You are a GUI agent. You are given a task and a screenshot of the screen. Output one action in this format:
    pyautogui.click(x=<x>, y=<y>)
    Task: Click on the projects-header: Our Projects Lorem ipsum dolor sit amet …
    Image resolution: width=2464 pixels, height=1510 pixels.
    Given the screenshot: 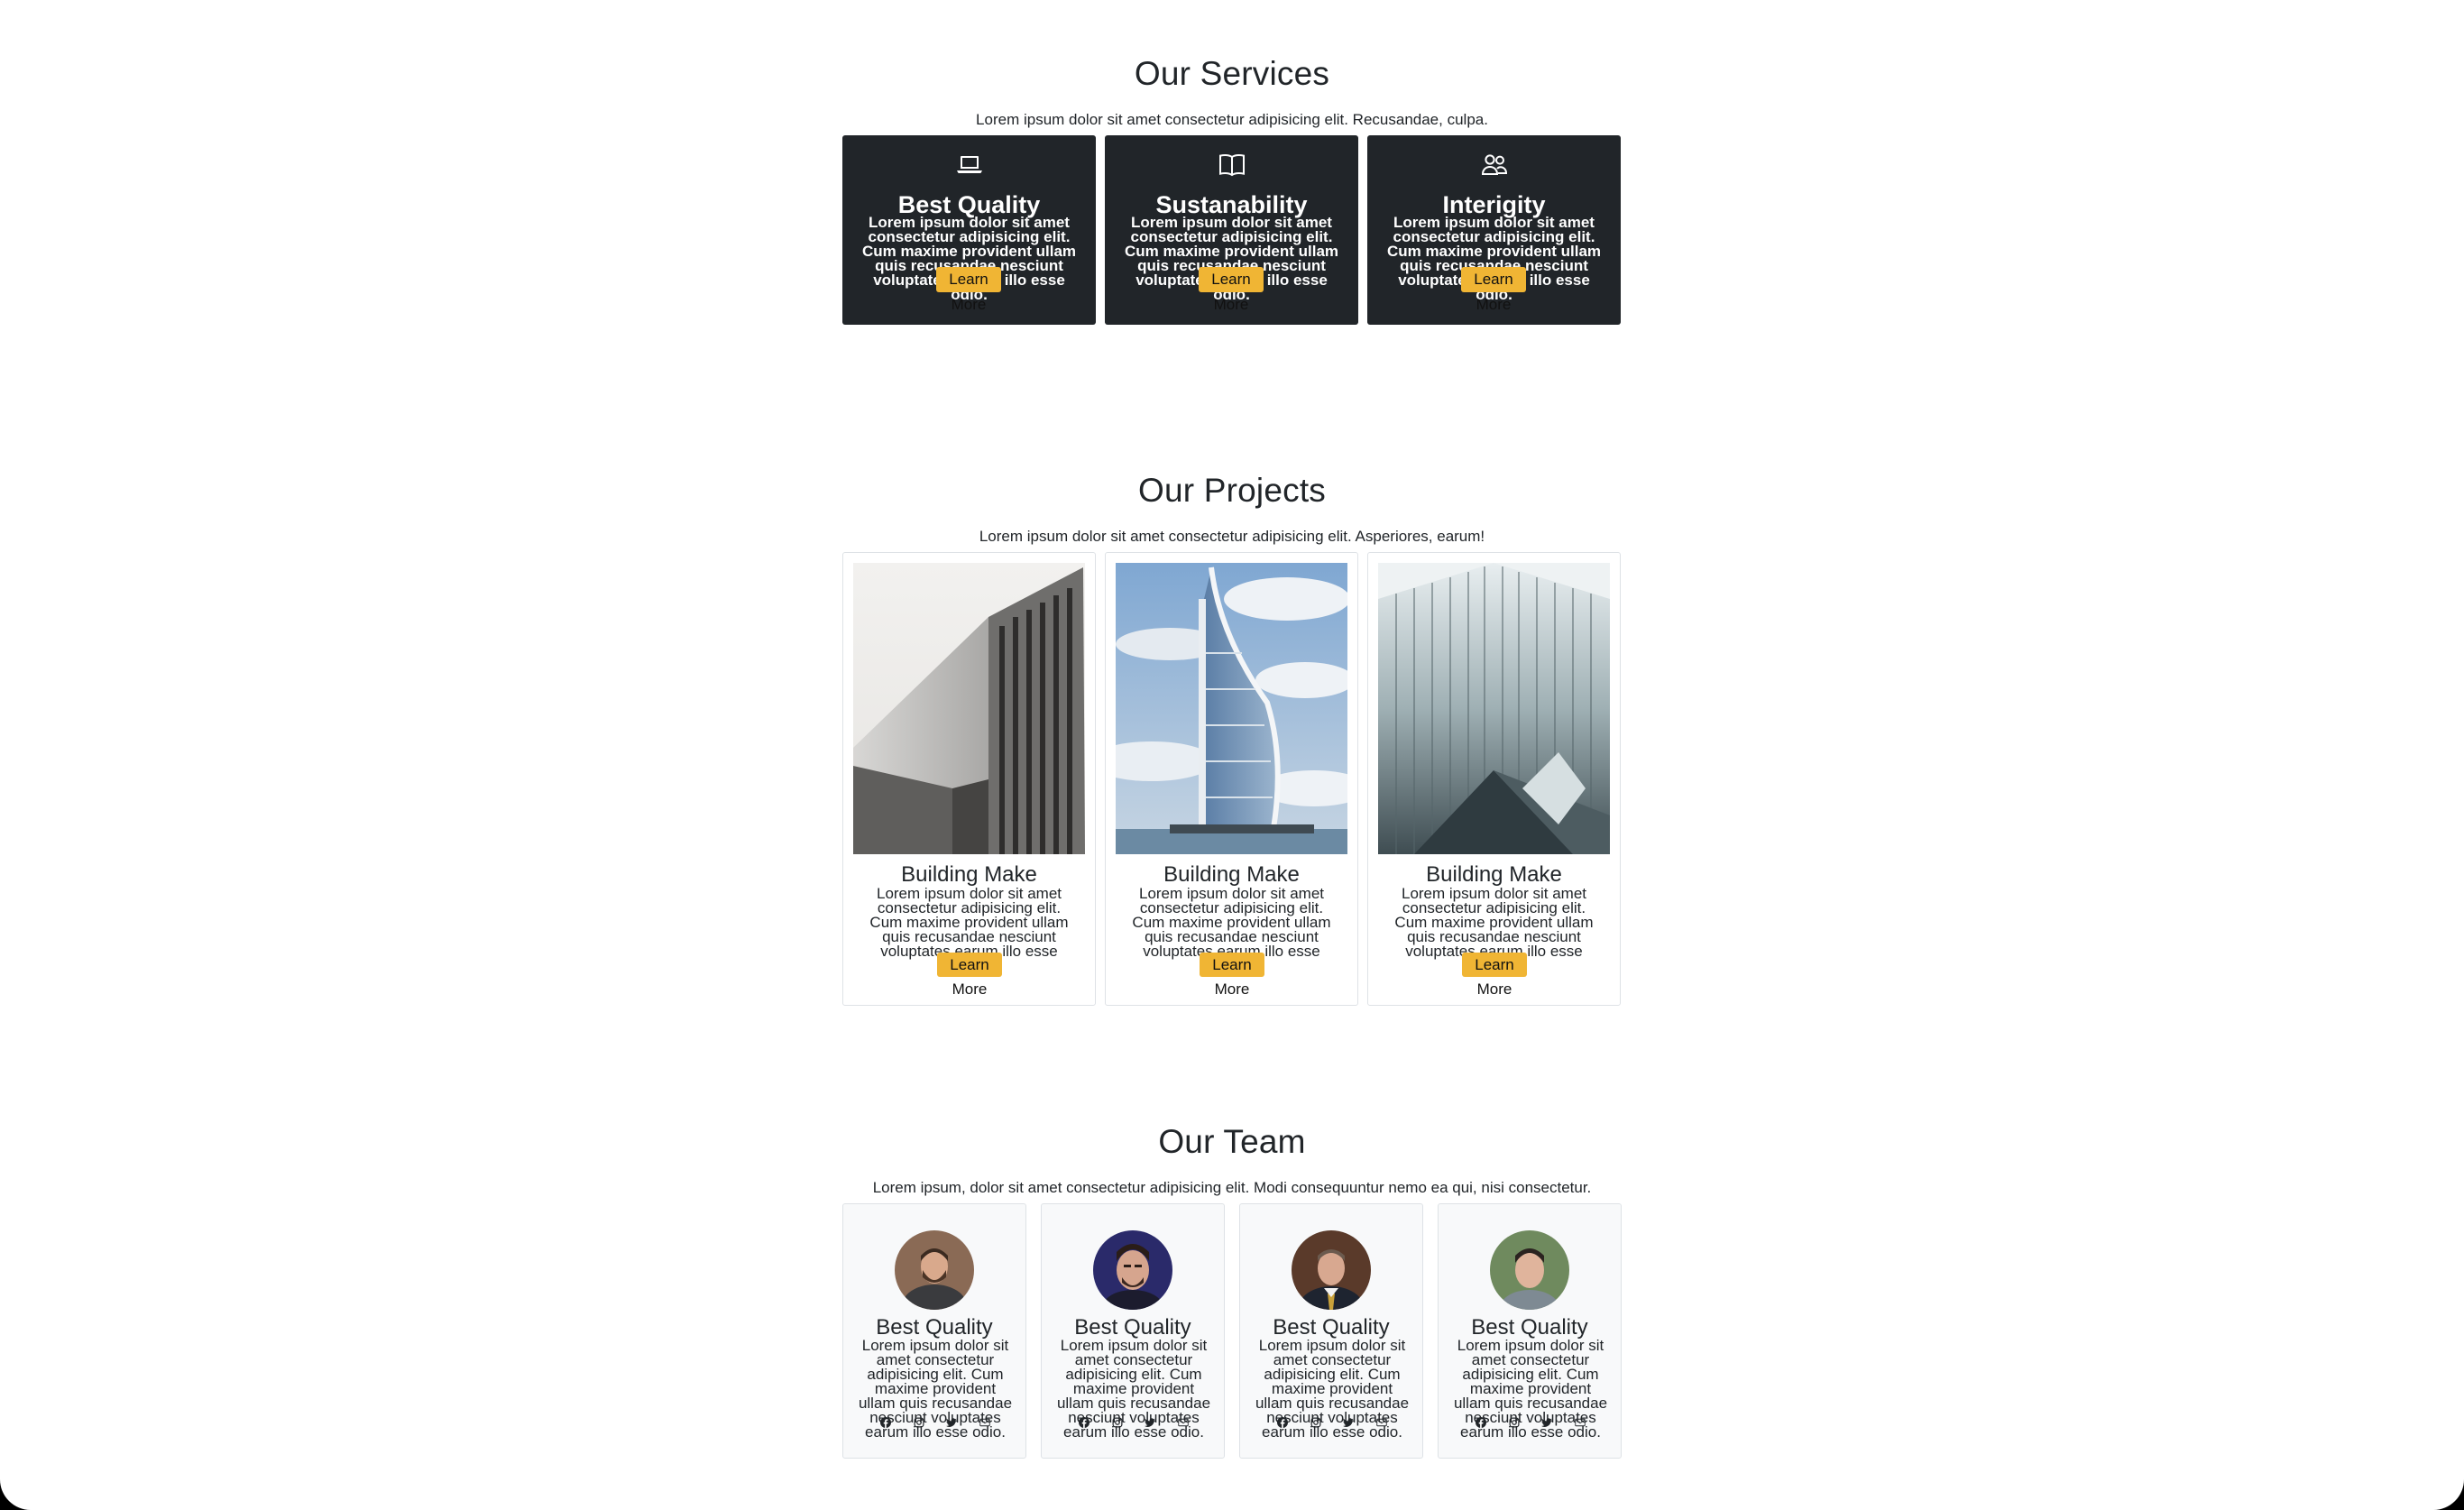 What is the action you would take?
    pyautogui.click(x=1232, y=509)
    